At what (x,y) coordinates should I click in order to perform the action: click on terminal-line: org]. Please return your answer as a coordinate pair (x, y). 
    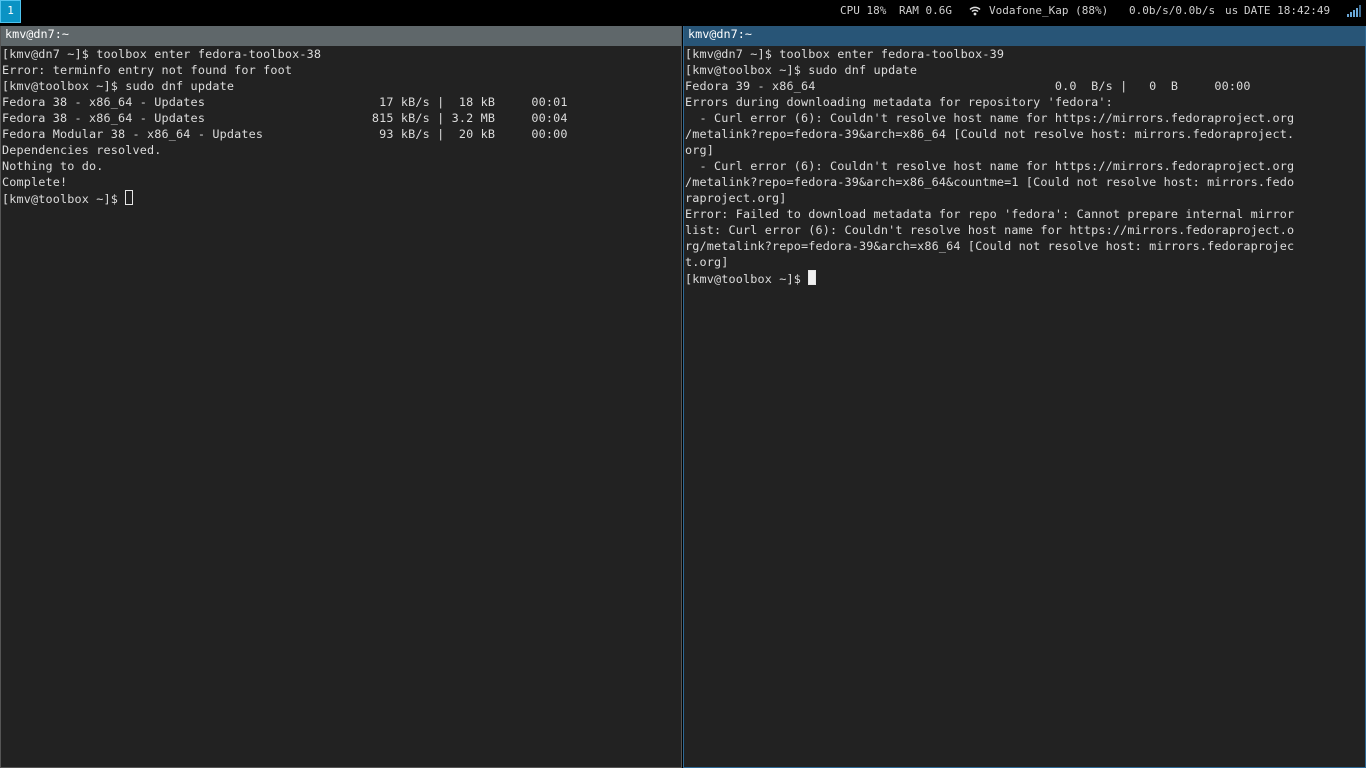
    Looking at the image, I should click on (700, 150).